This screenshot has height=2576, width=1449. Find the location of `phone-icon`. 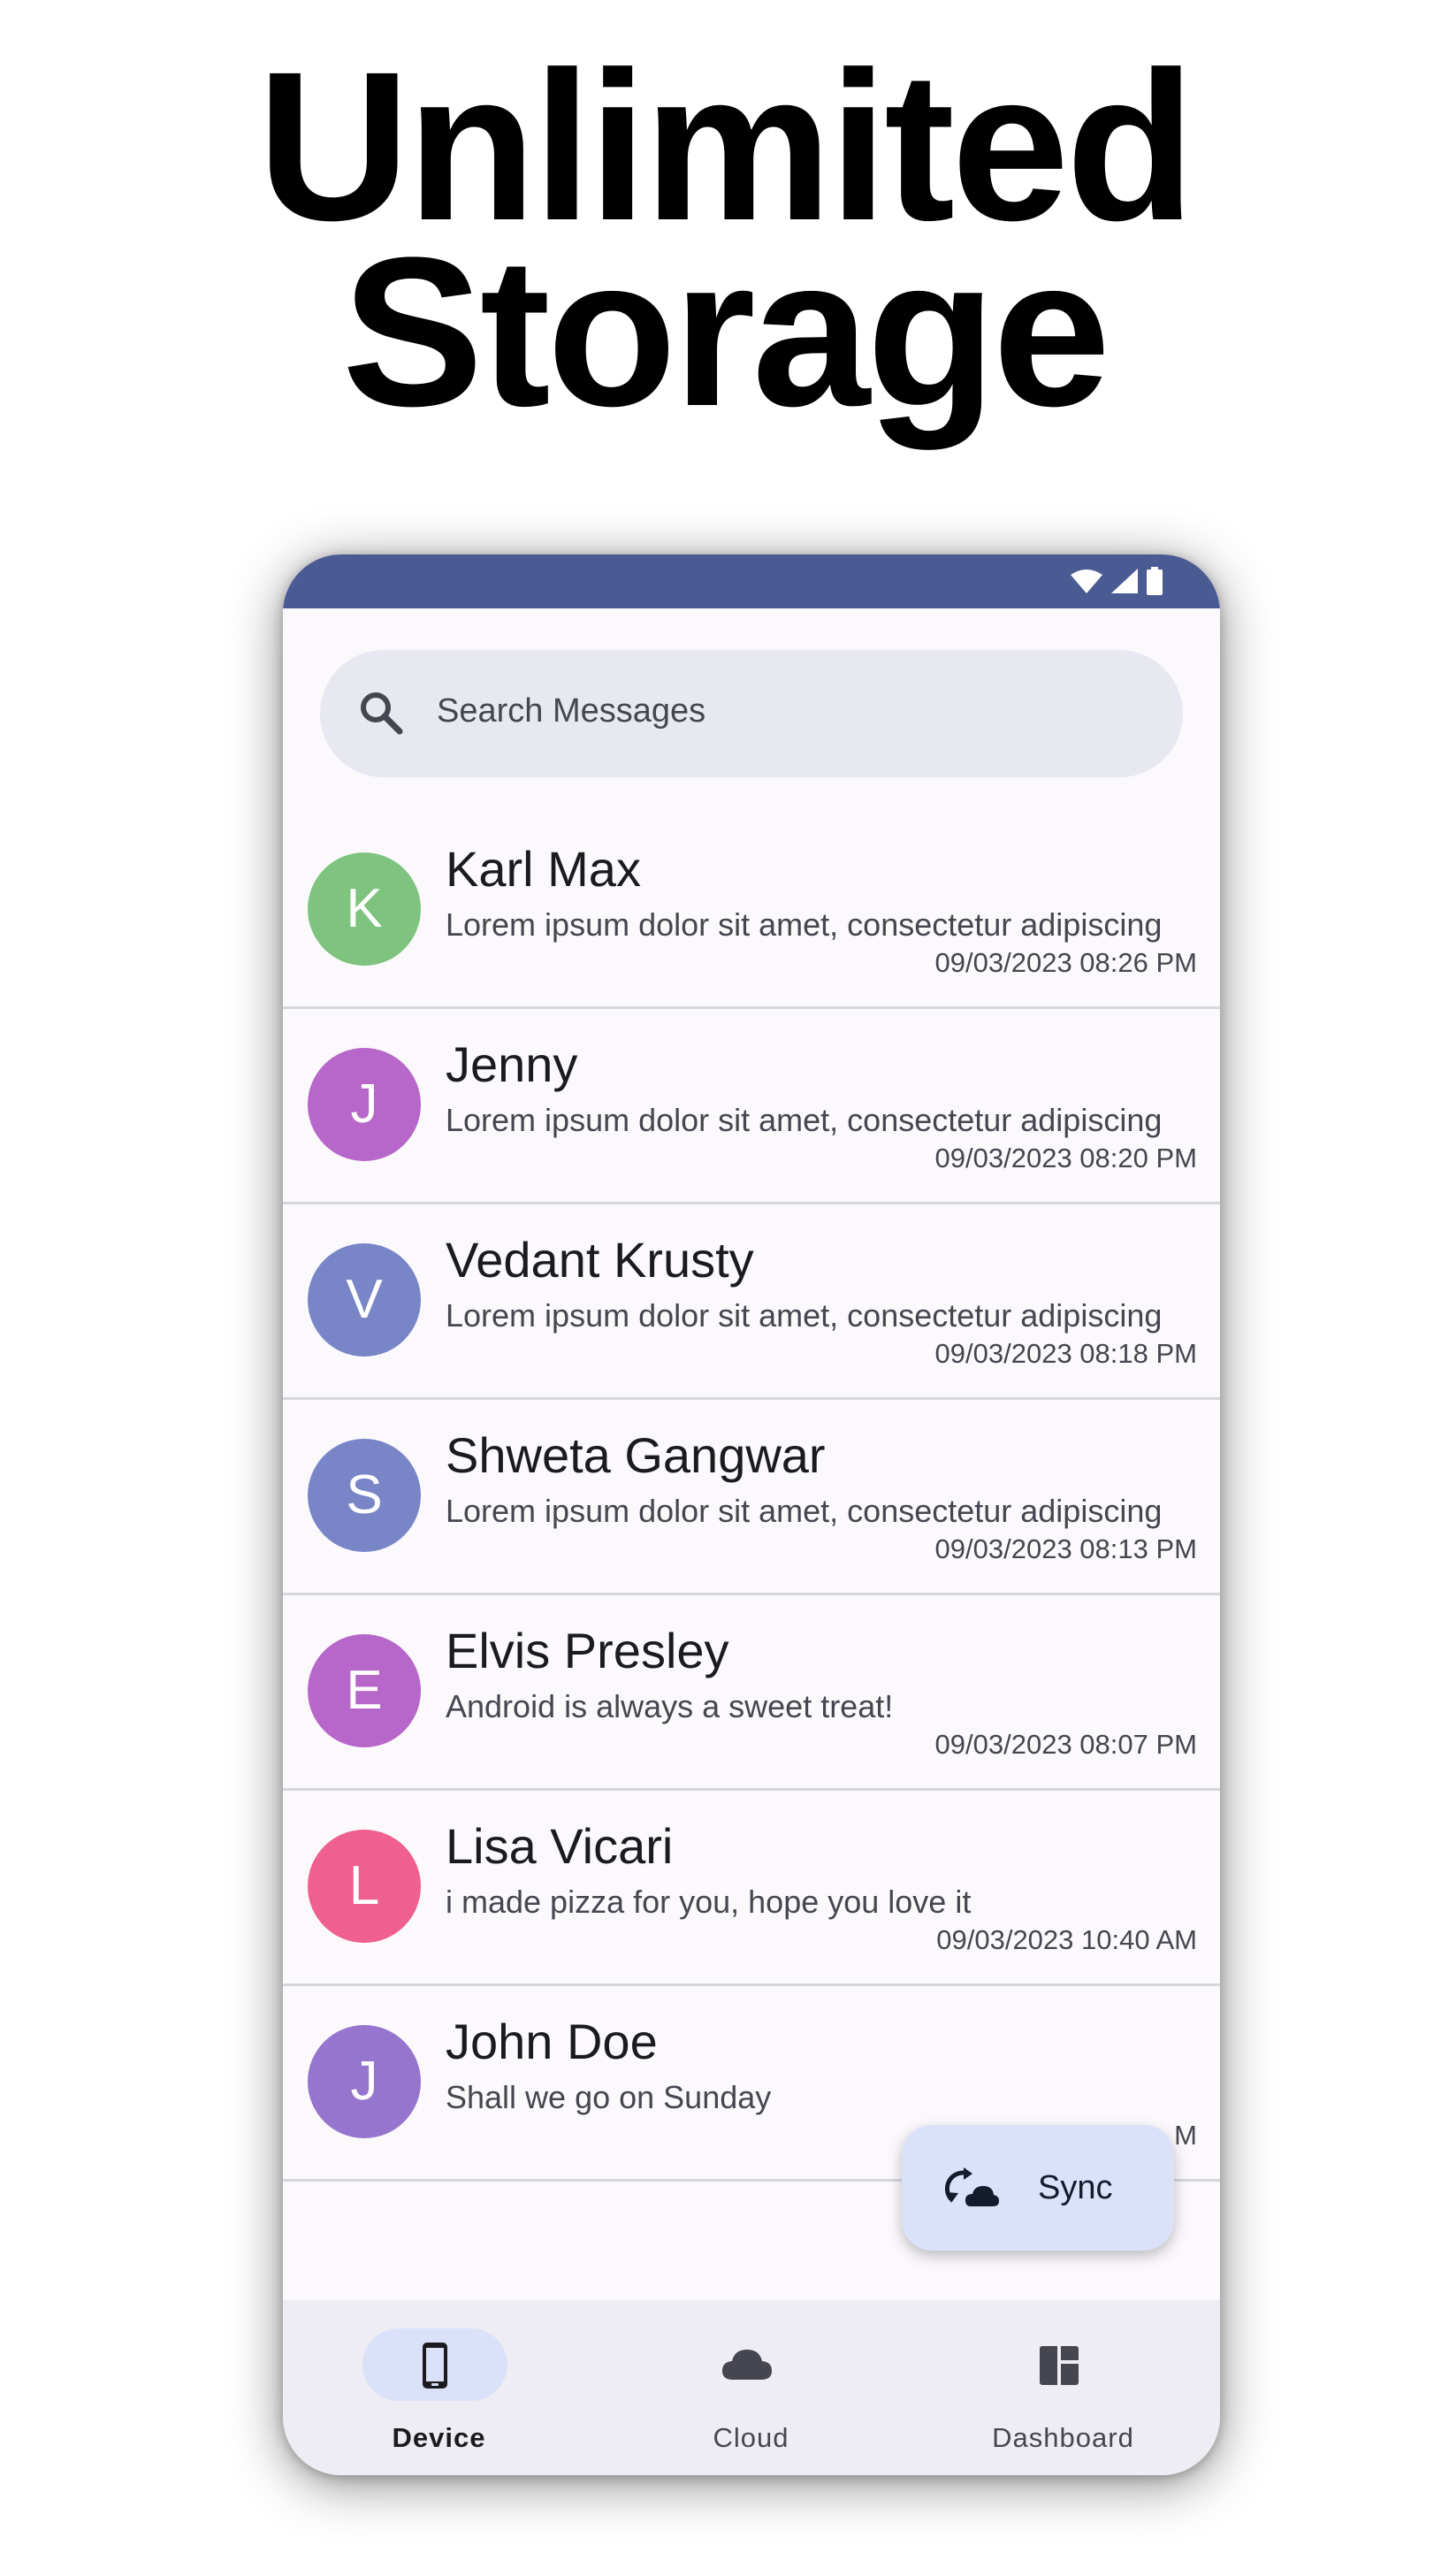

phone-icon is located at coordinates (435, 2366).